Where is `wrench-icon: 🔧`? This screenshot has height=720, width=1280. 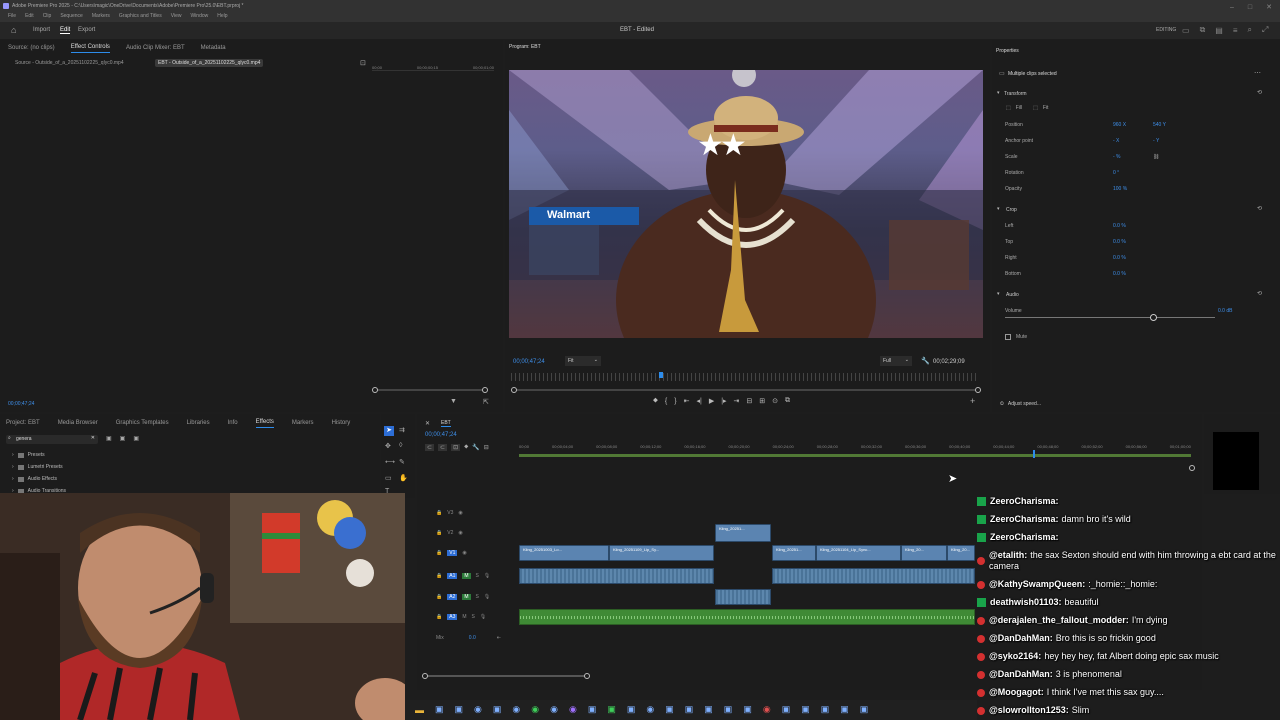
wrench-icon: 🔧 is located at coordinates (475, 447).